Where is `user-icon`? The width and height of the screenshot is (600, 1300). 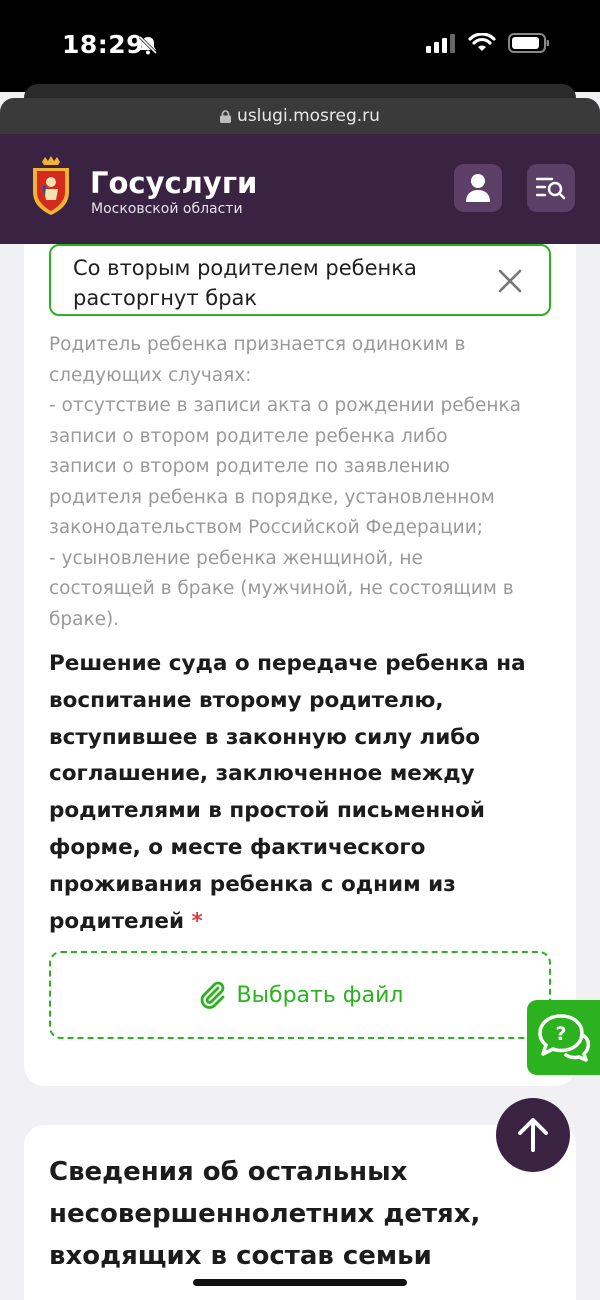
user-icon is located at coordinates (478, 188).